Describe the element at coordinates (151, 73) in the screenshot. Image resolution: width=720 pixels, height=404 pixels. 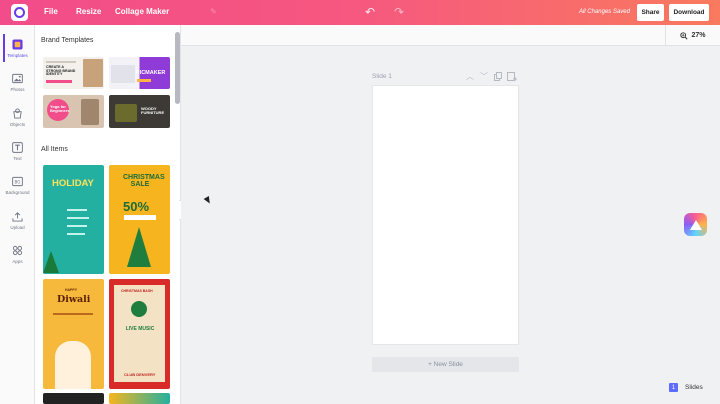
I see `template-text: PICMAKER` at that location.